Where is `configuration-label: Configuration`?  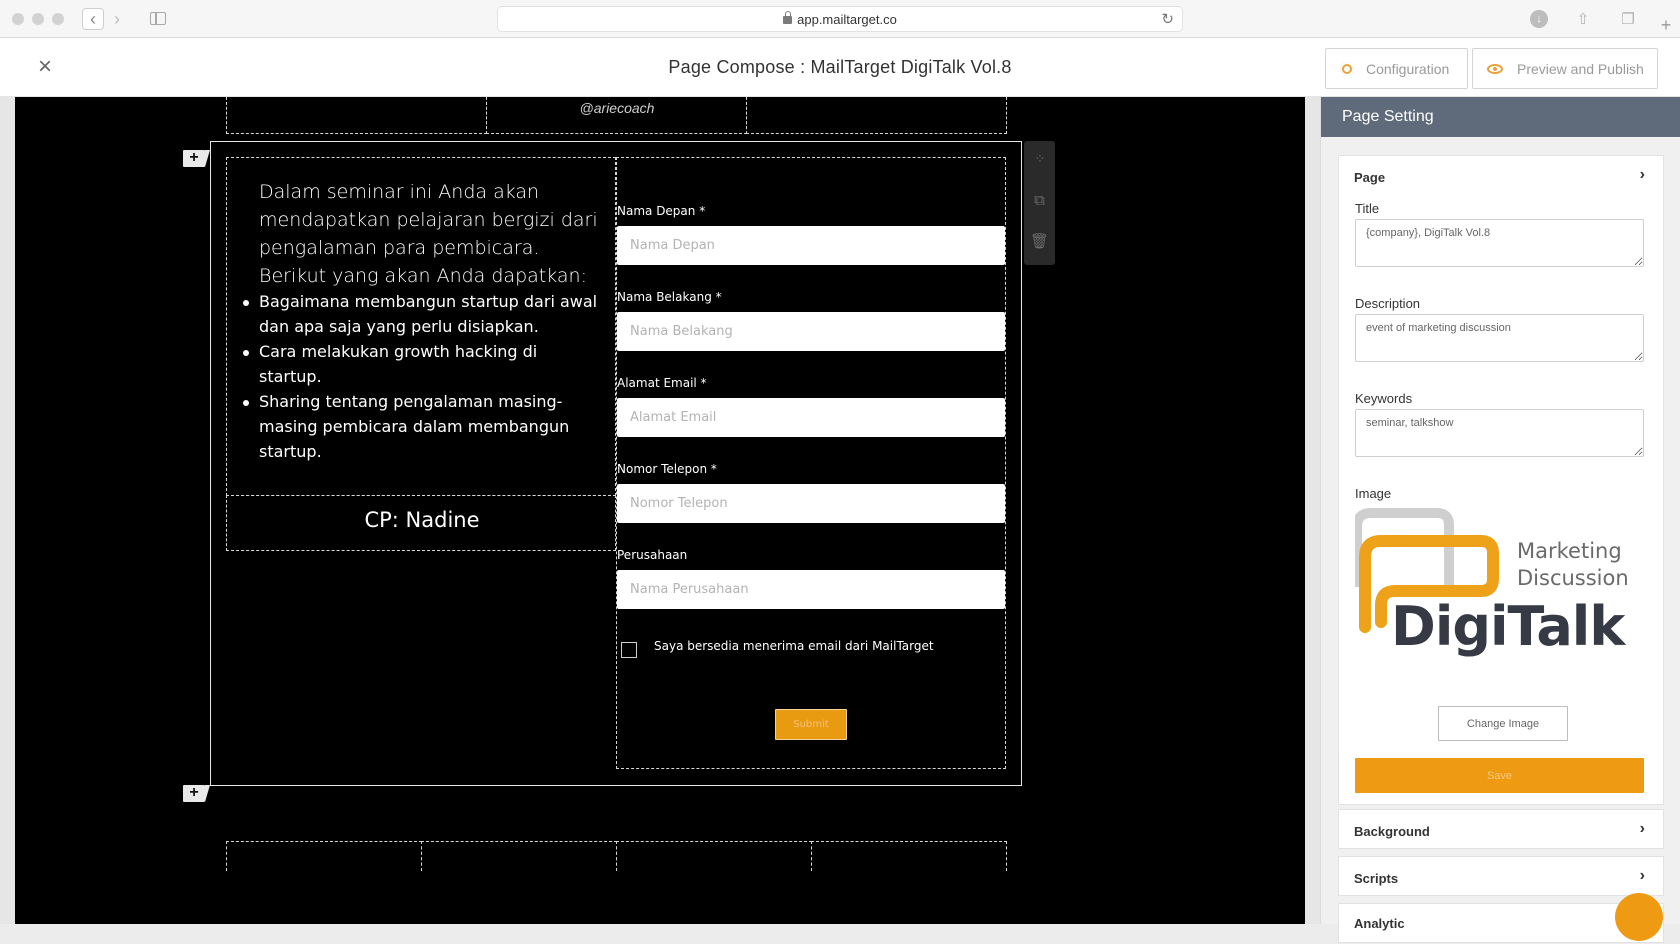 configuration-label: Configuration is located at coordinates (1408, 68).